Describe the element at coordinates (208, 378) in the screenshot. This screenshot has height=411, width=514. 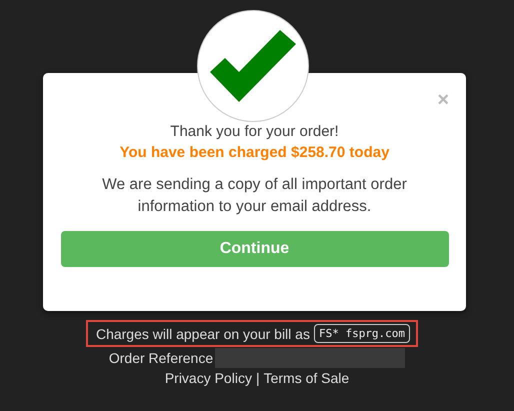
I see `privacy-policy-link: Privacy Policy` at that location.